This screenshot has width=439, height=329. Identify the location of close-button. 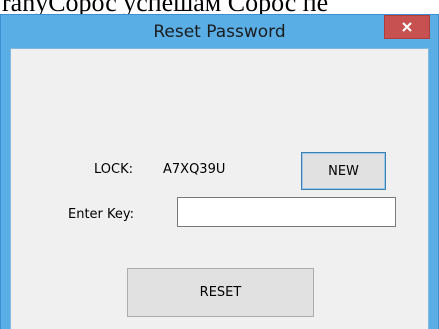
(407, 27).